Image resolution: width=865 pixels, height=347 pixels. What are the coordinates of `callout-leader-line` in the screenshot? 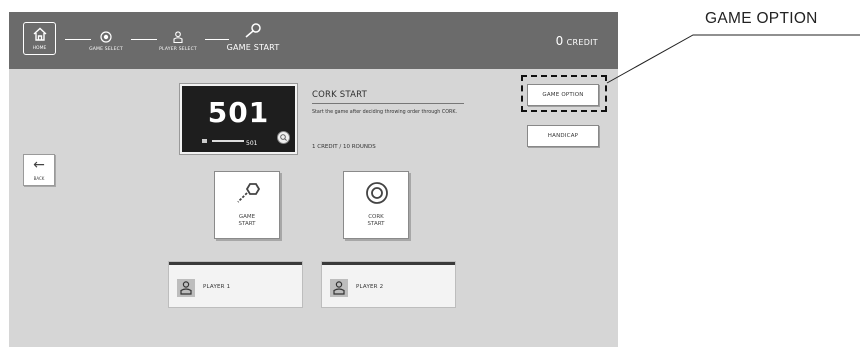 It's located at (733, 59).